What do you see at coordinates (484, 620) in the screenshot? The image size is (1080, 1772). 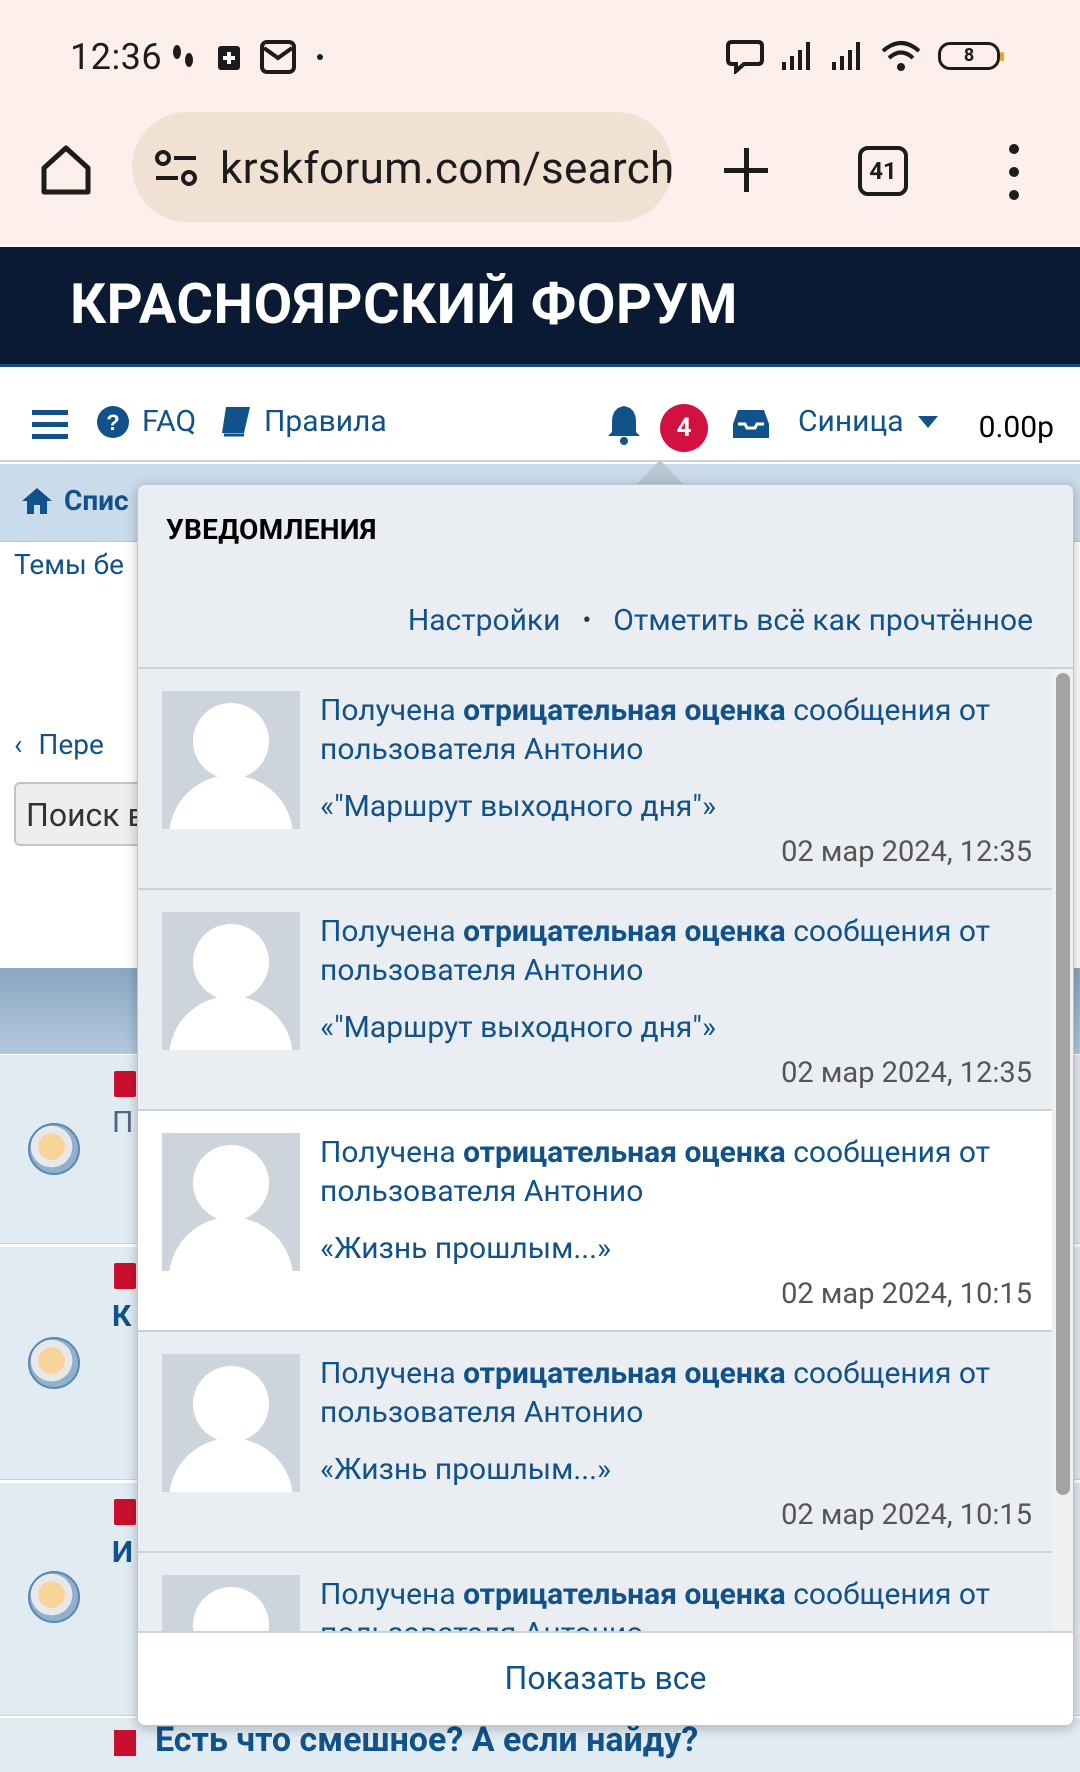 I see `notification-settings-link: Настройки` at bounding box center [484, 620].